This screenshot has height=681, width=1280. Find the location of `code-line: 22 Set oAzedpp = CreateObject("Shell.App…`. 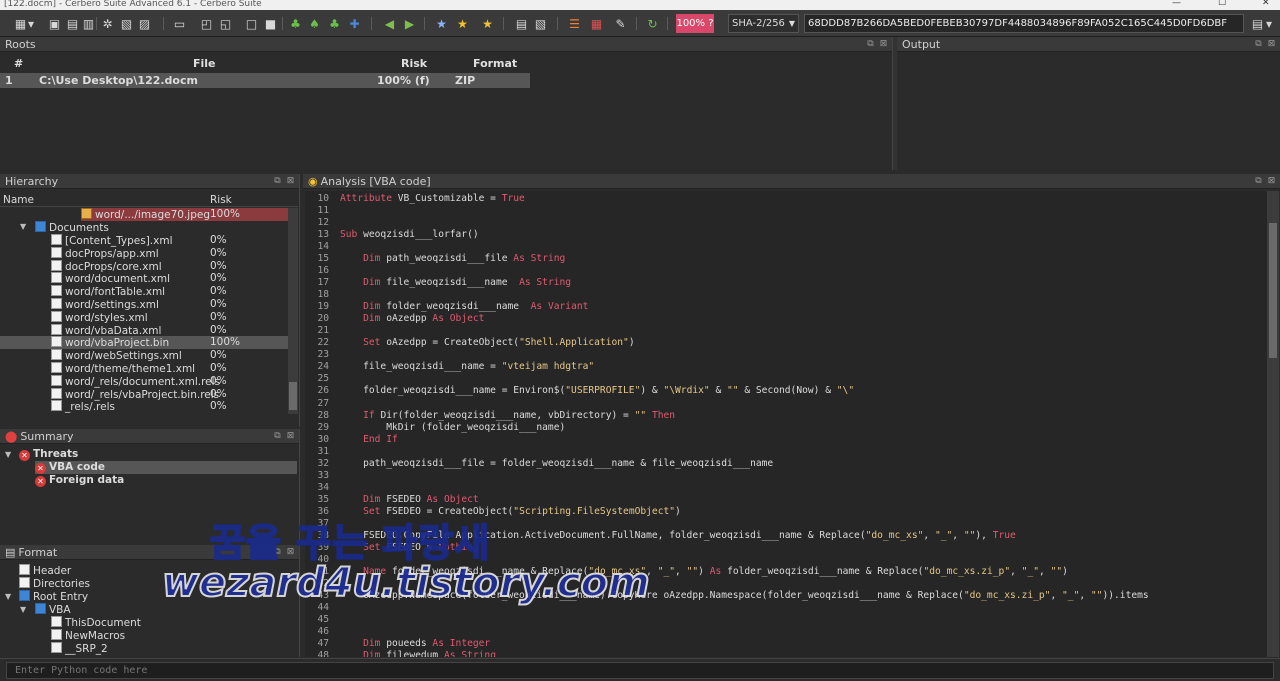

code-line: 22 Set oAzedpp = CreateObject("Shell.App… is located at coordinates (785, 343).